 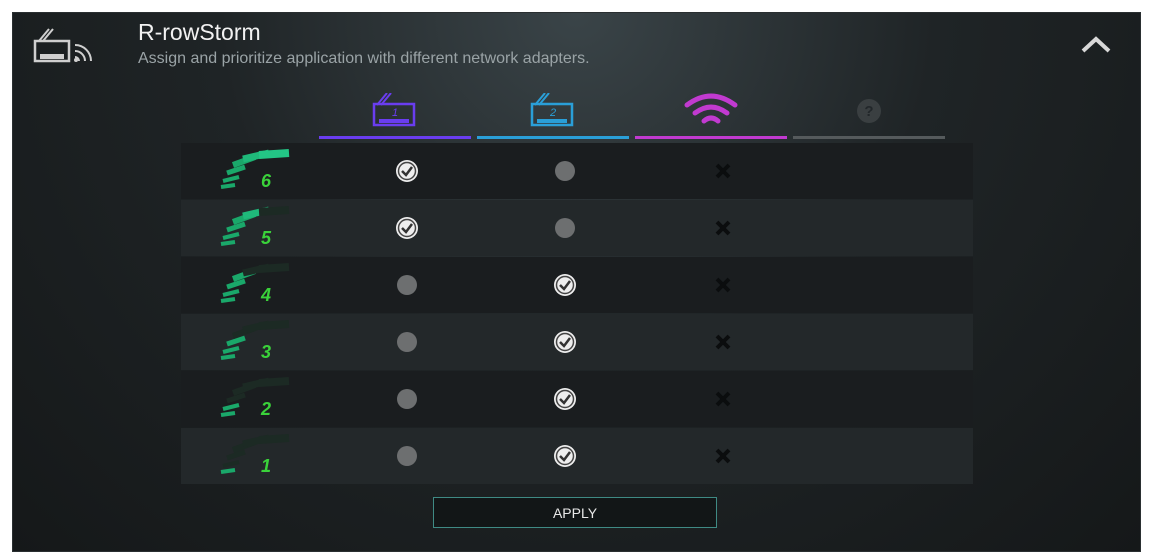 I want to click on column-header-adapter-1: 1, so click(x=395, y=114).